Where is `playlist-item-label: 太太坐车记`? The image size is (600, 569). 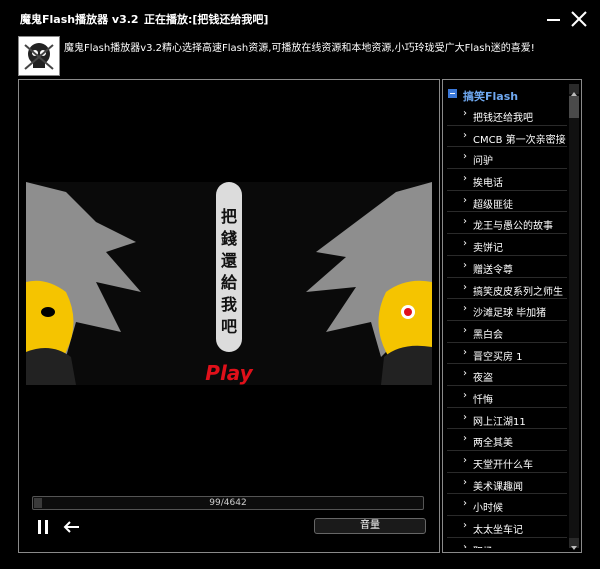
playlist-item-label: 太太坐车记 is located at coordinates (498, 531).